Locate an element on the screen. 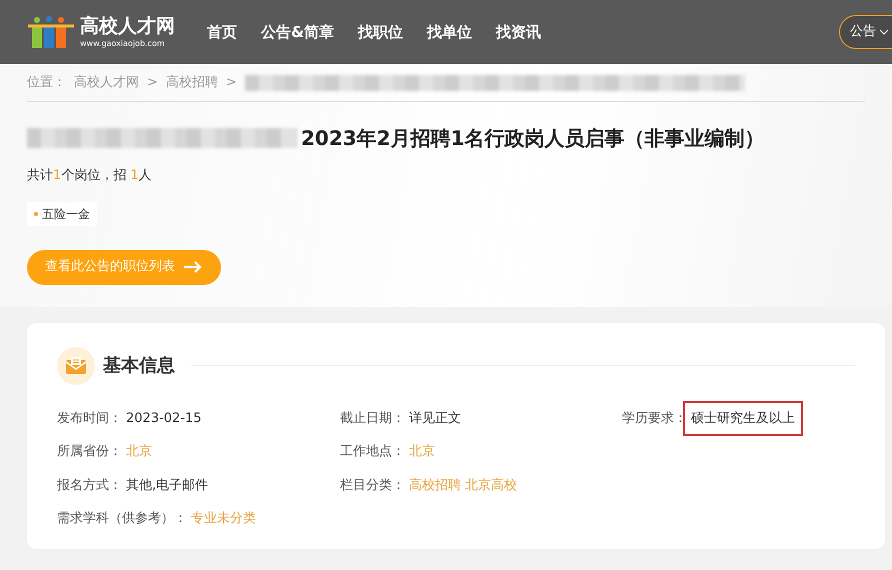 This screenshot has height=570, width=892. envelope-icon is located at coordinates (76, 365).